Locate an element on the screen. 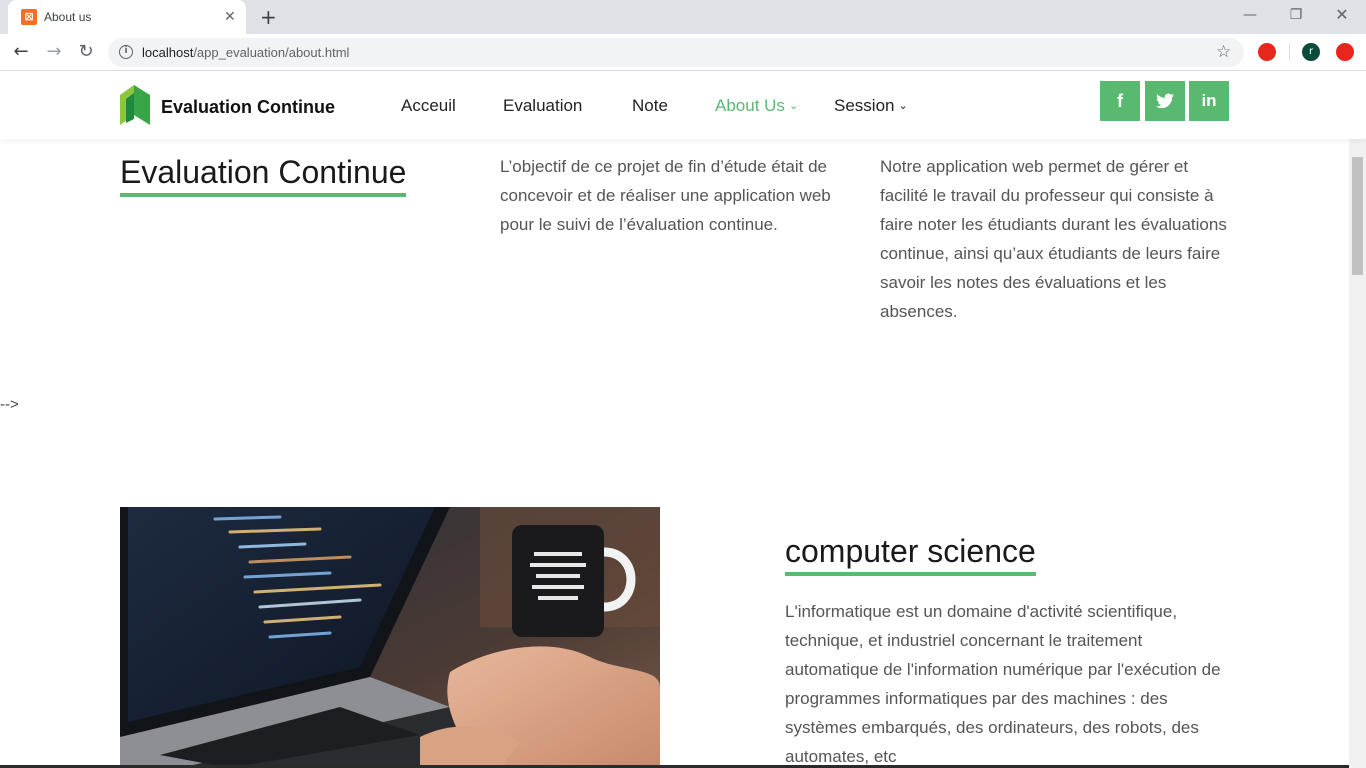 This screenshot has width=1366, height=768. url-path: /app_evaluation/about.html is located at coordinates (271, 52).